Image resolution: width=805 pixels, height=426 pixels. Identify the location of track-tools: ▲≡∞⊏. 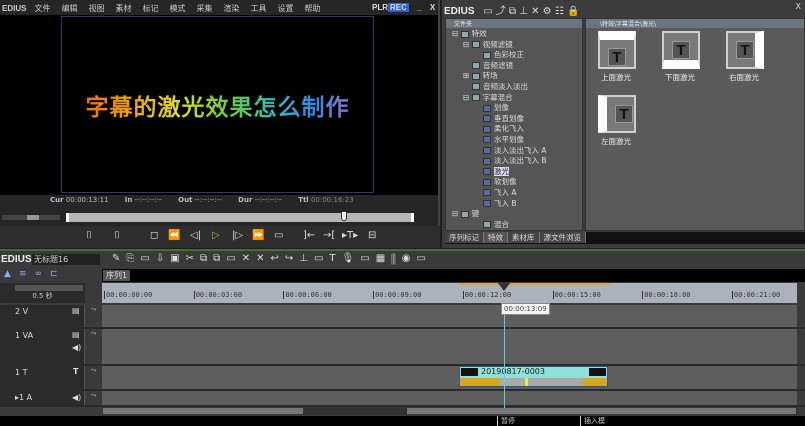
(35, 274).